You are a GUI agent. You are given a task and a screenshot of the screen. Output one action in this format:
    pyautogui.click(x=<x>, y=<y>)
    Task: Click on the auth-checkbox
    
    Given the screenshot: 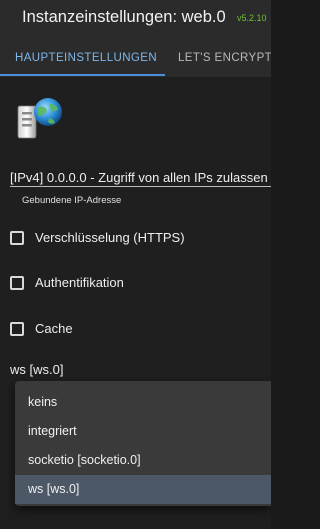 What is the action you would take?
    pyautogui.click(x=17, y=282)
    